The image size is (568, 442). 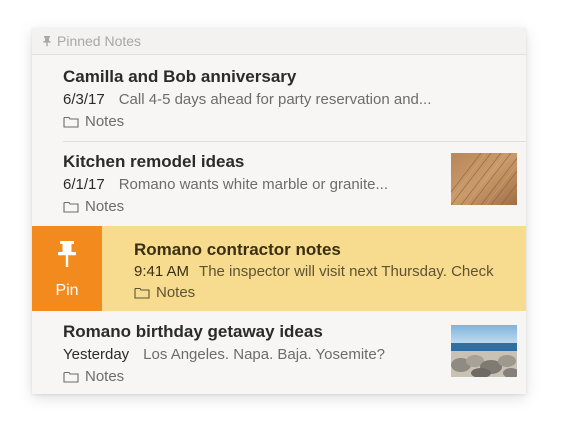 I want to click on pin-swipe-button: Pin, so click(x=67, y=268).